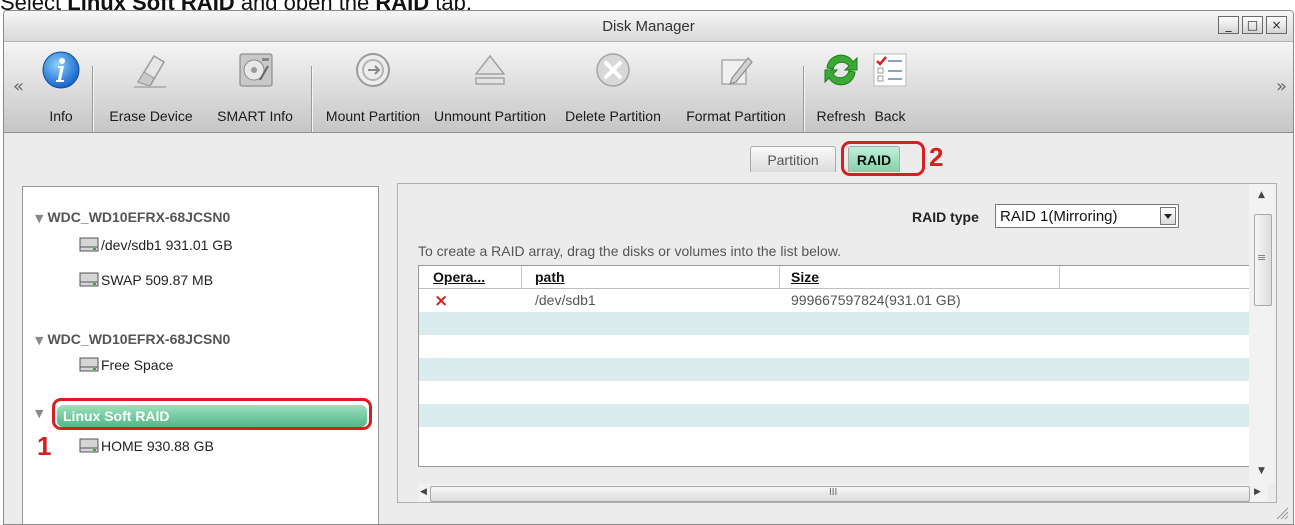 The image size is (1295, 525). What do you see at coordinates (936, 157) in the screenshot?
I see `step-2-badge: 2` at bounding box center [936, 157].